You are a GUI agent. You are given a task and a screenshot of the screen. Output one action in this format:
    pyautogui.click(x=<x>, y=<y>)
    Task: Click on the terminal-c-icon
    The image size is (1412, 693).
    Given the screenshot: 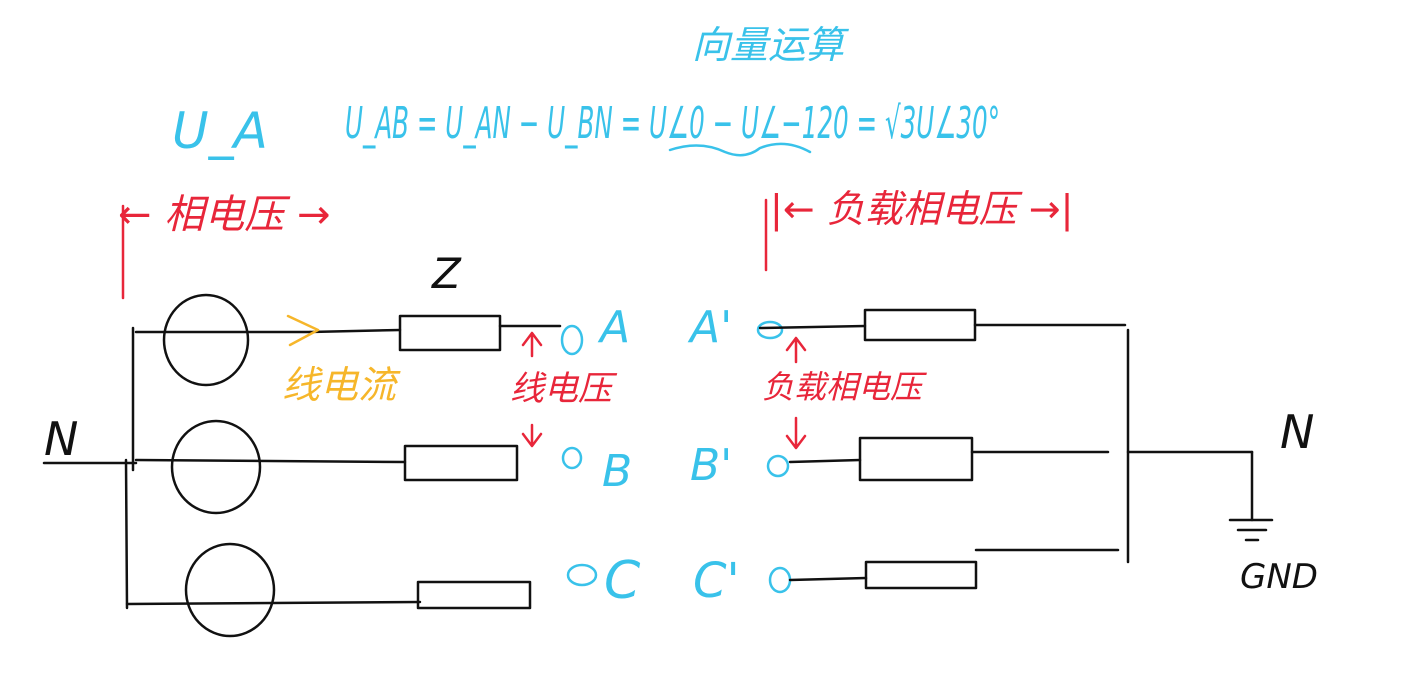 What is the action you would take?
    pyautogui.click(x=582, y=575)
    